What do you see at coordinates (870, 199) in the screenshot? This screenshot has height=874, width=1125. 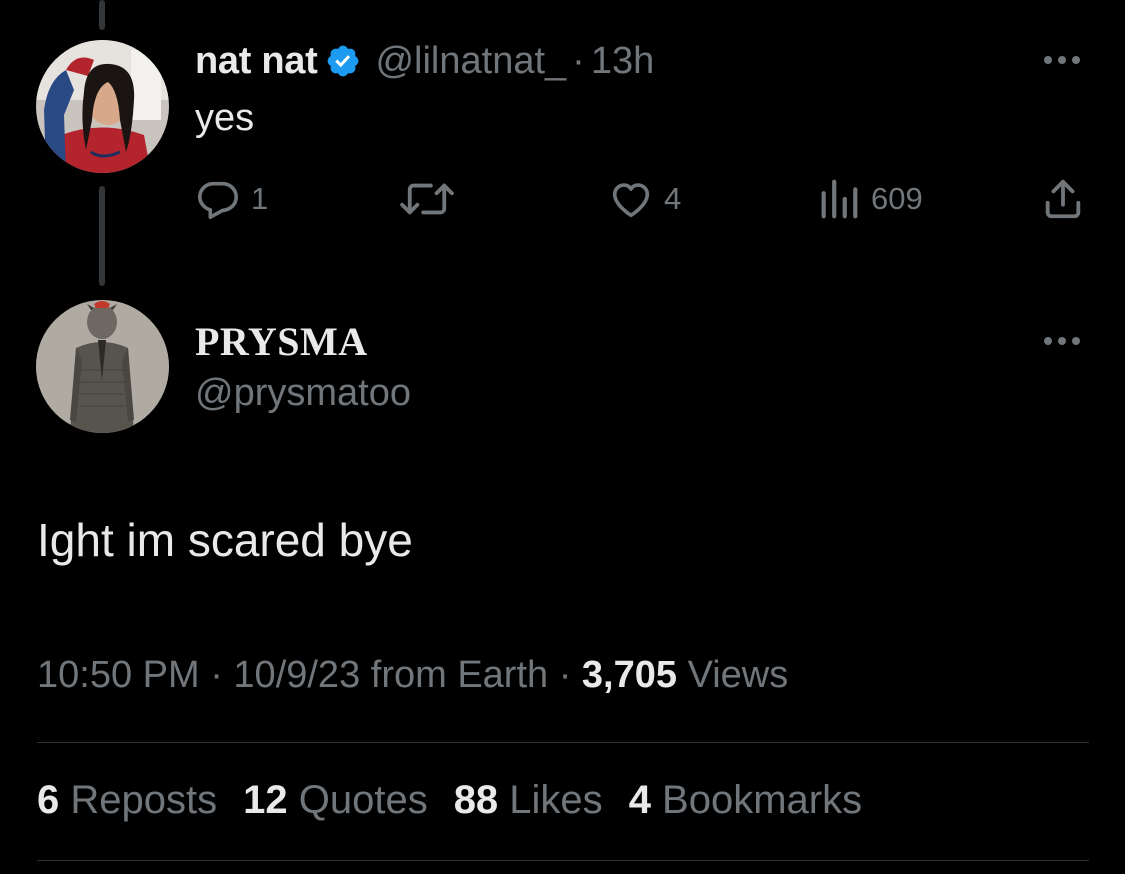 I see `views-button: 609` at bounding box center [870, 199].